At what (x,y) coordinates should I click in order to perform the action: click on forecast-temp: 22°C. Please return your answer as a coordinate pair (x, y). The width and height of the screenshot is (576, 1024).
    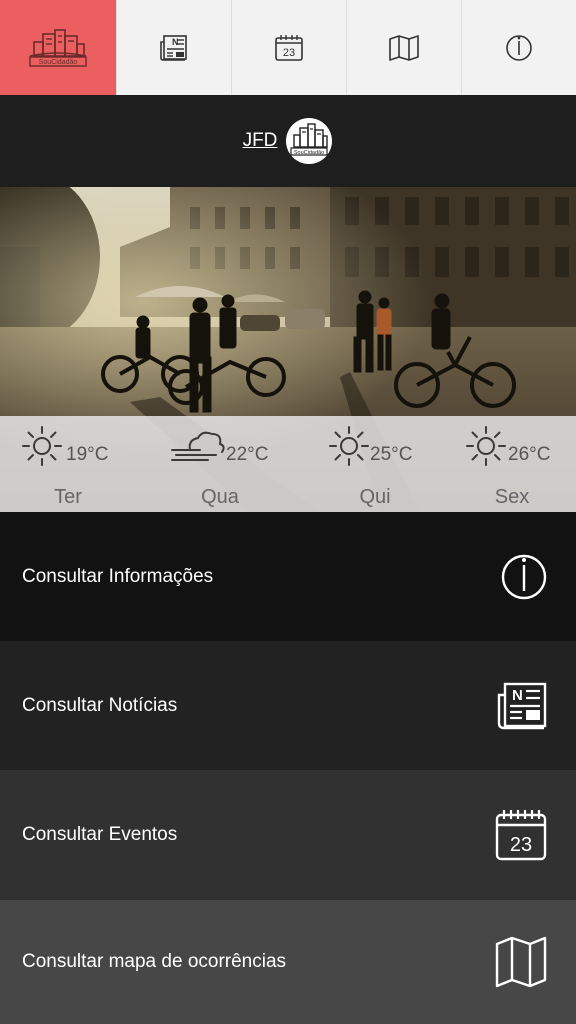
    Looking at the image, I should click on (247, 454).